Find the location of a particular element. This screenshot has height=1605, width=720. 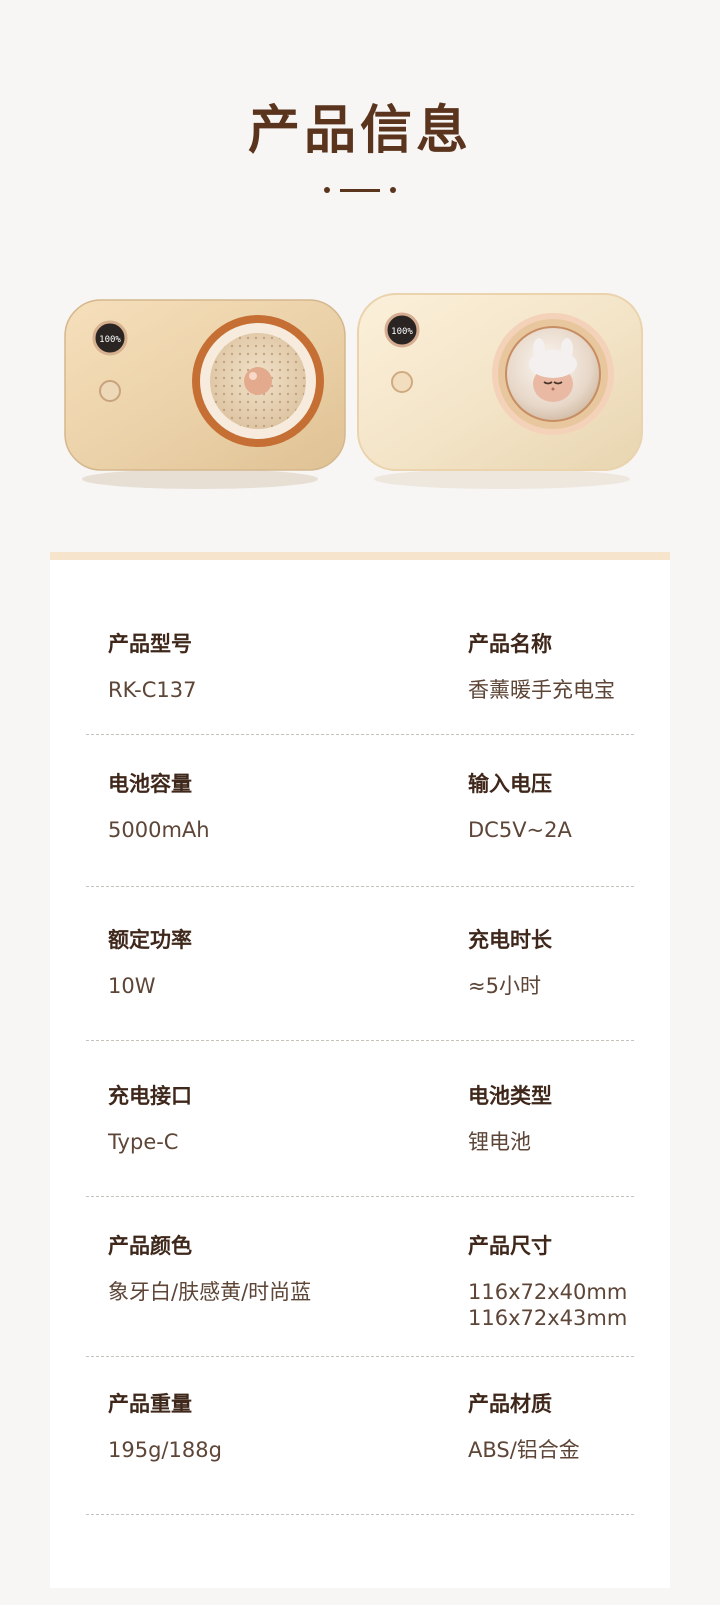

spec-label: 产品型号 is located at coordinates (150, 644).